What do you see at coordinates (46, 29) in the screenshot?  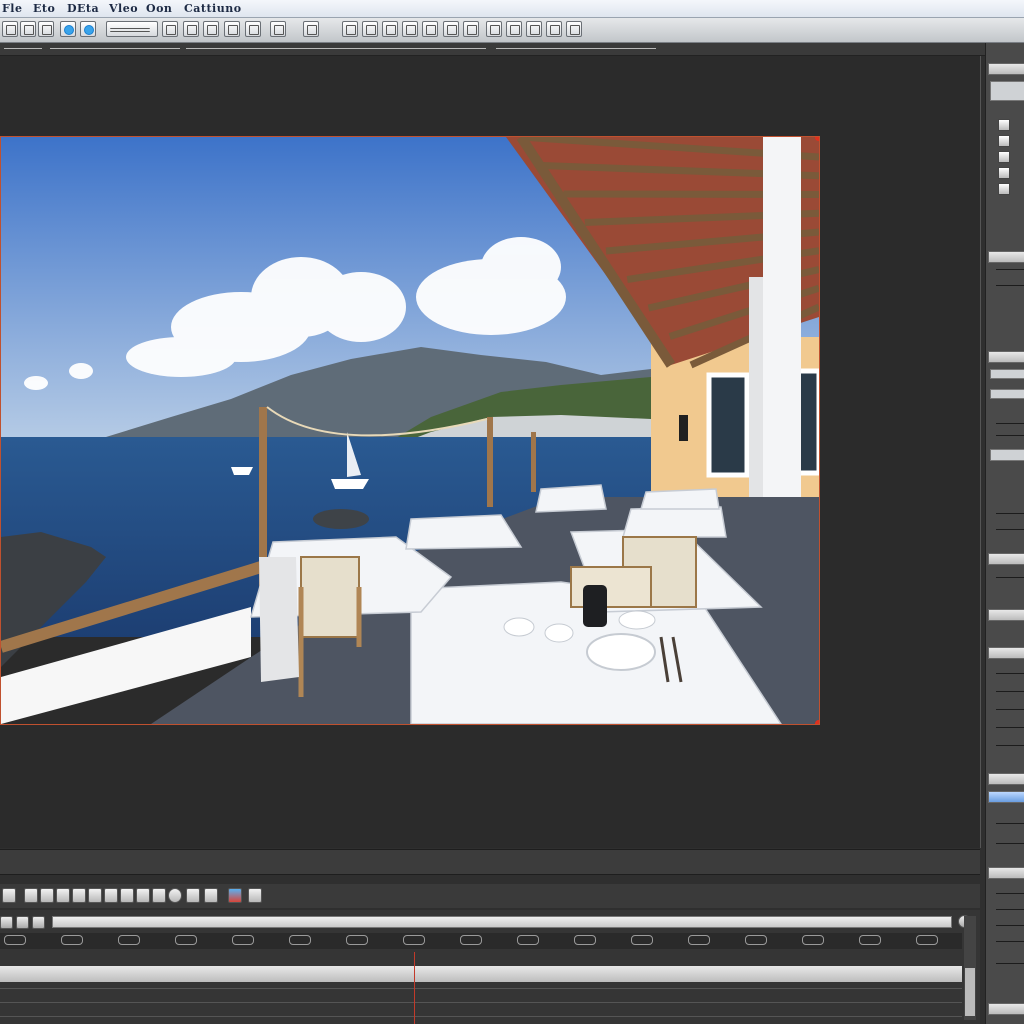 I see `save-icon` at bounding box center [46, 29].